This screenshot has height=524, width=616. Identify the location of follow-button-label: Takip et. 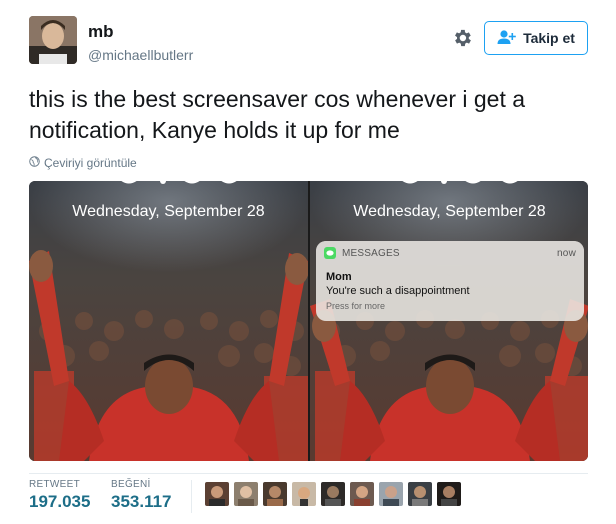
(549, 38).